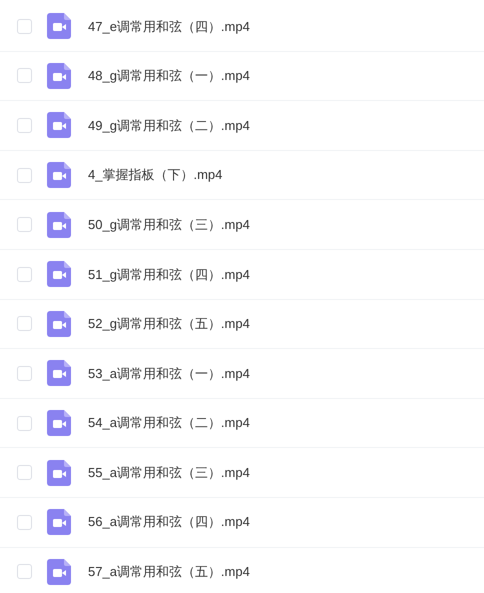 The height and width of the screenshot is (593, 484). I want to click on file-name: 48_g调常用和弦（一）.mp4, so click(169, 76).